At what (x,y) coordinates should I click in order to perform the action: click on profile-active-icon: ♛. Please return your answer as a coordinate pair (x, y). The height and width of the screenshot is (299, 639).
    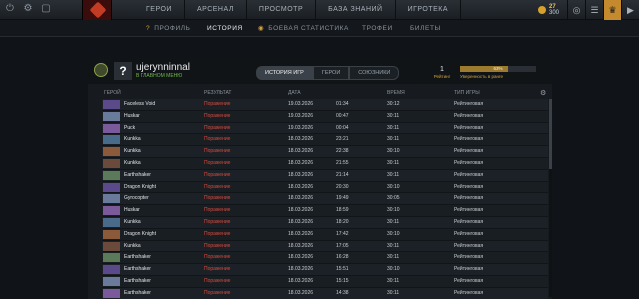
    Looking at the image, I should click on (612, 10).